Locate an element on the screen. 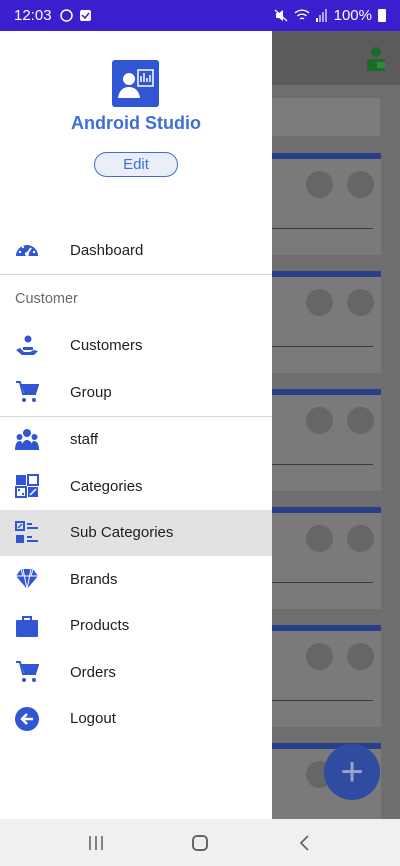  drawer-item-label: Brands is located at coordinates (94, 579).